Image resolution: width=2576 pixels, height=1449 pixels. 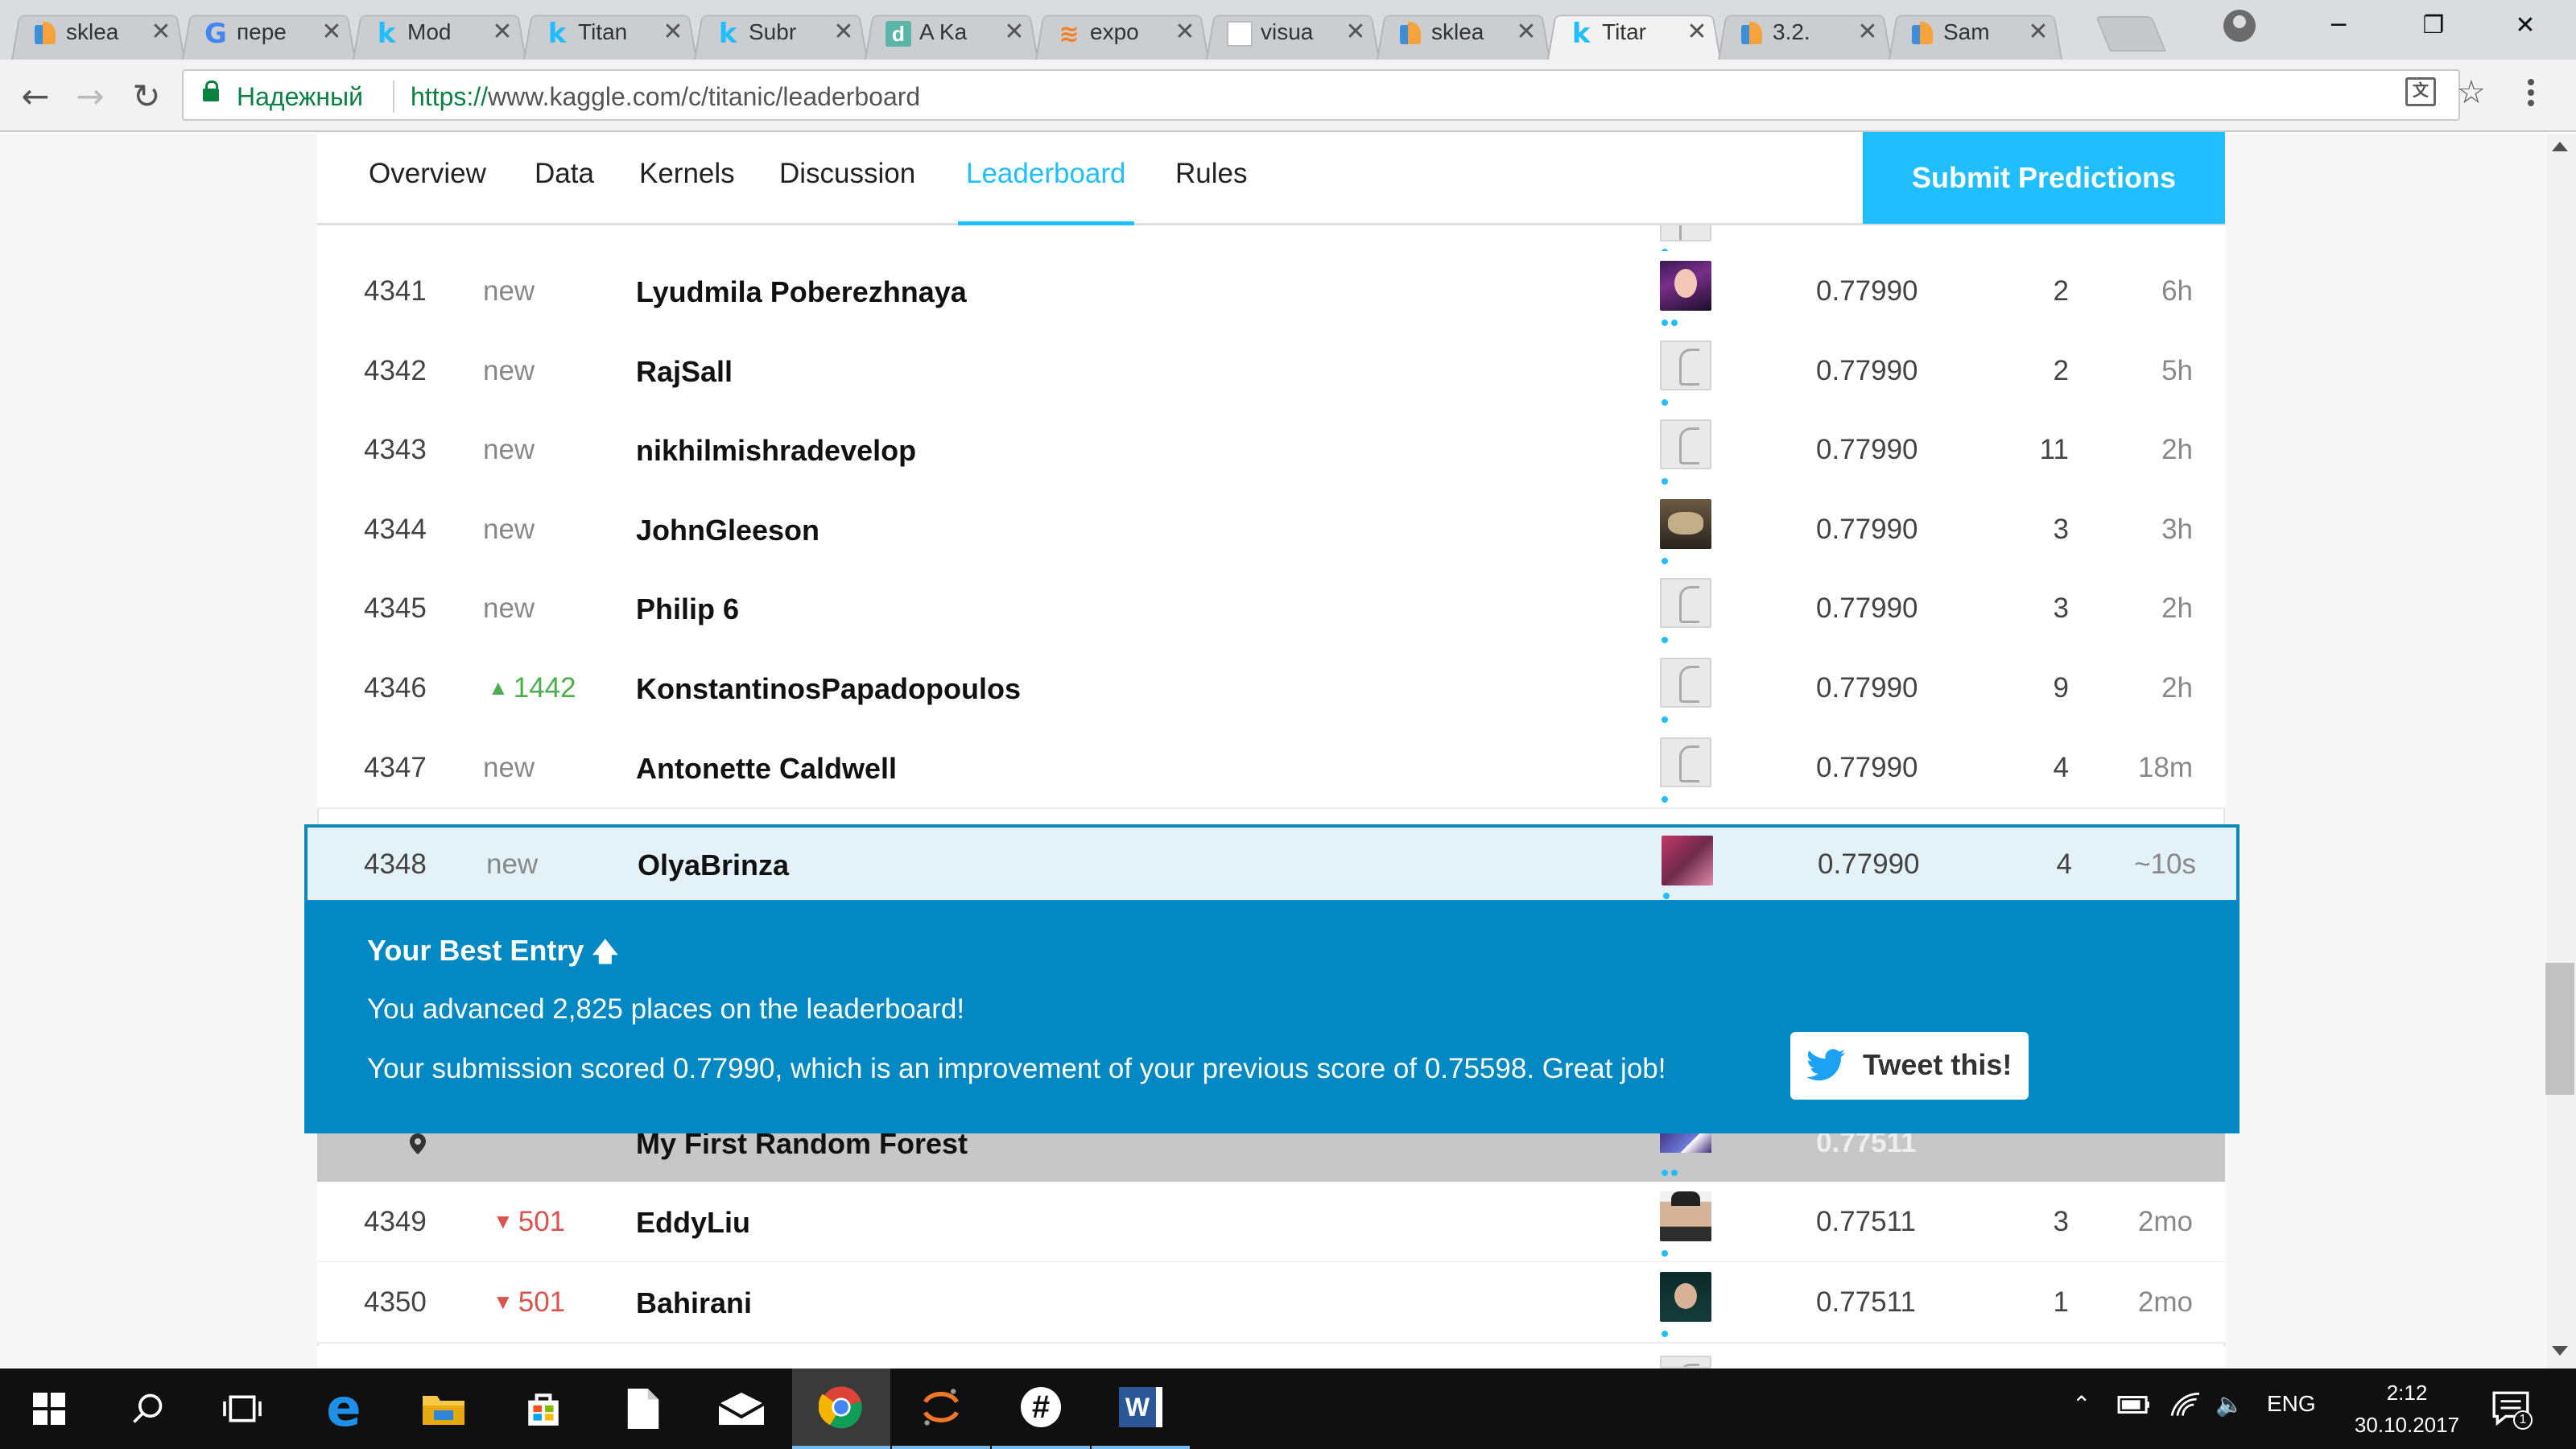 What do you see at coordinates (951, 34) in the screenshot?
I see `browser-tab: d A Ka ✕` at bounding box center [951, 34].